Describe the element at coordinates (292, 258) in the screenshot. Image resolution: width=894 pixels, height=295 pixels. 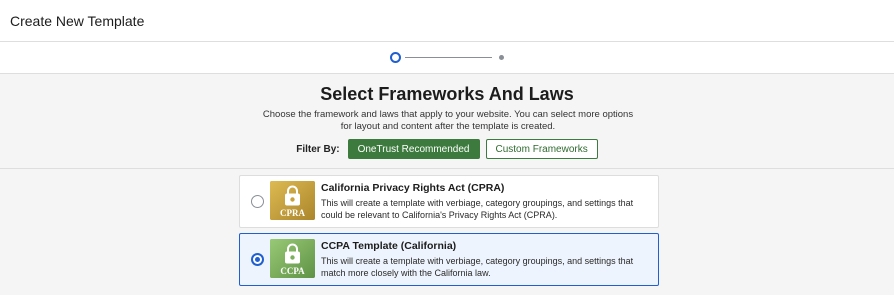
I see `ccpa-logo-icon: CCPA` at that location.